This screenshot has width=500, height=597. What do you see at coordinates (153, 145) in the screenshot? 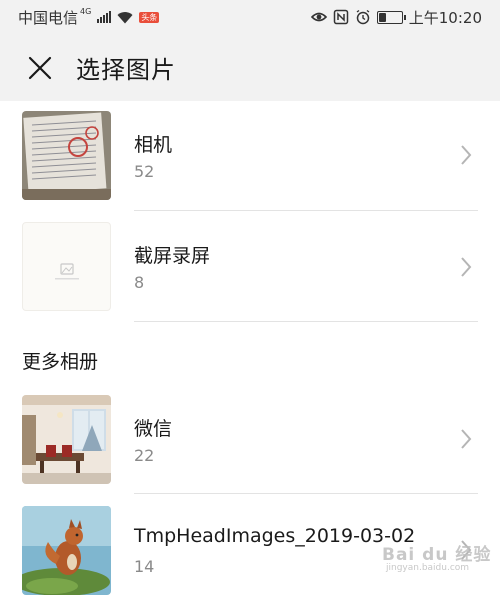
I see `album-name: 相机` at bounding box center [153, 145].